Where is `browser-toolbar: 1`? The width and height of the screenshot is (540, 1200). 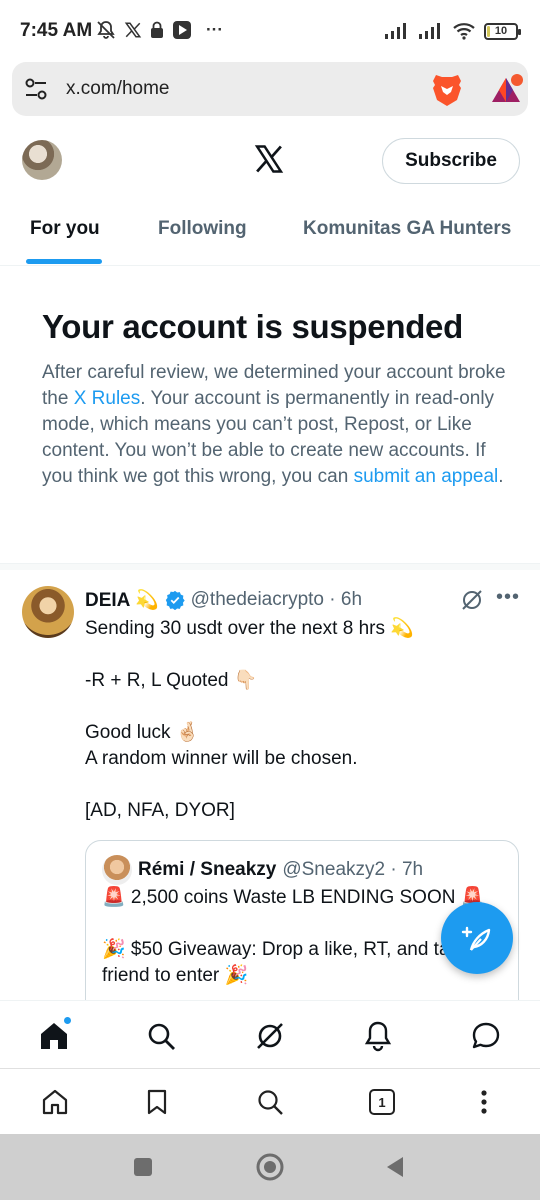 browser-toolbar: 1 is located at coordinates (270, 1101).